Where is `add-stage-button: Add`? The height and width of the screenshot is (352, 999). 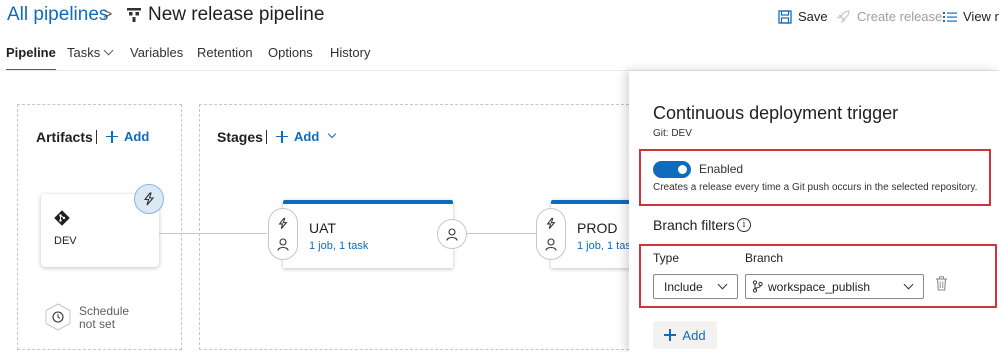
add-stage-button: Add is located at coordinates (306, 136).